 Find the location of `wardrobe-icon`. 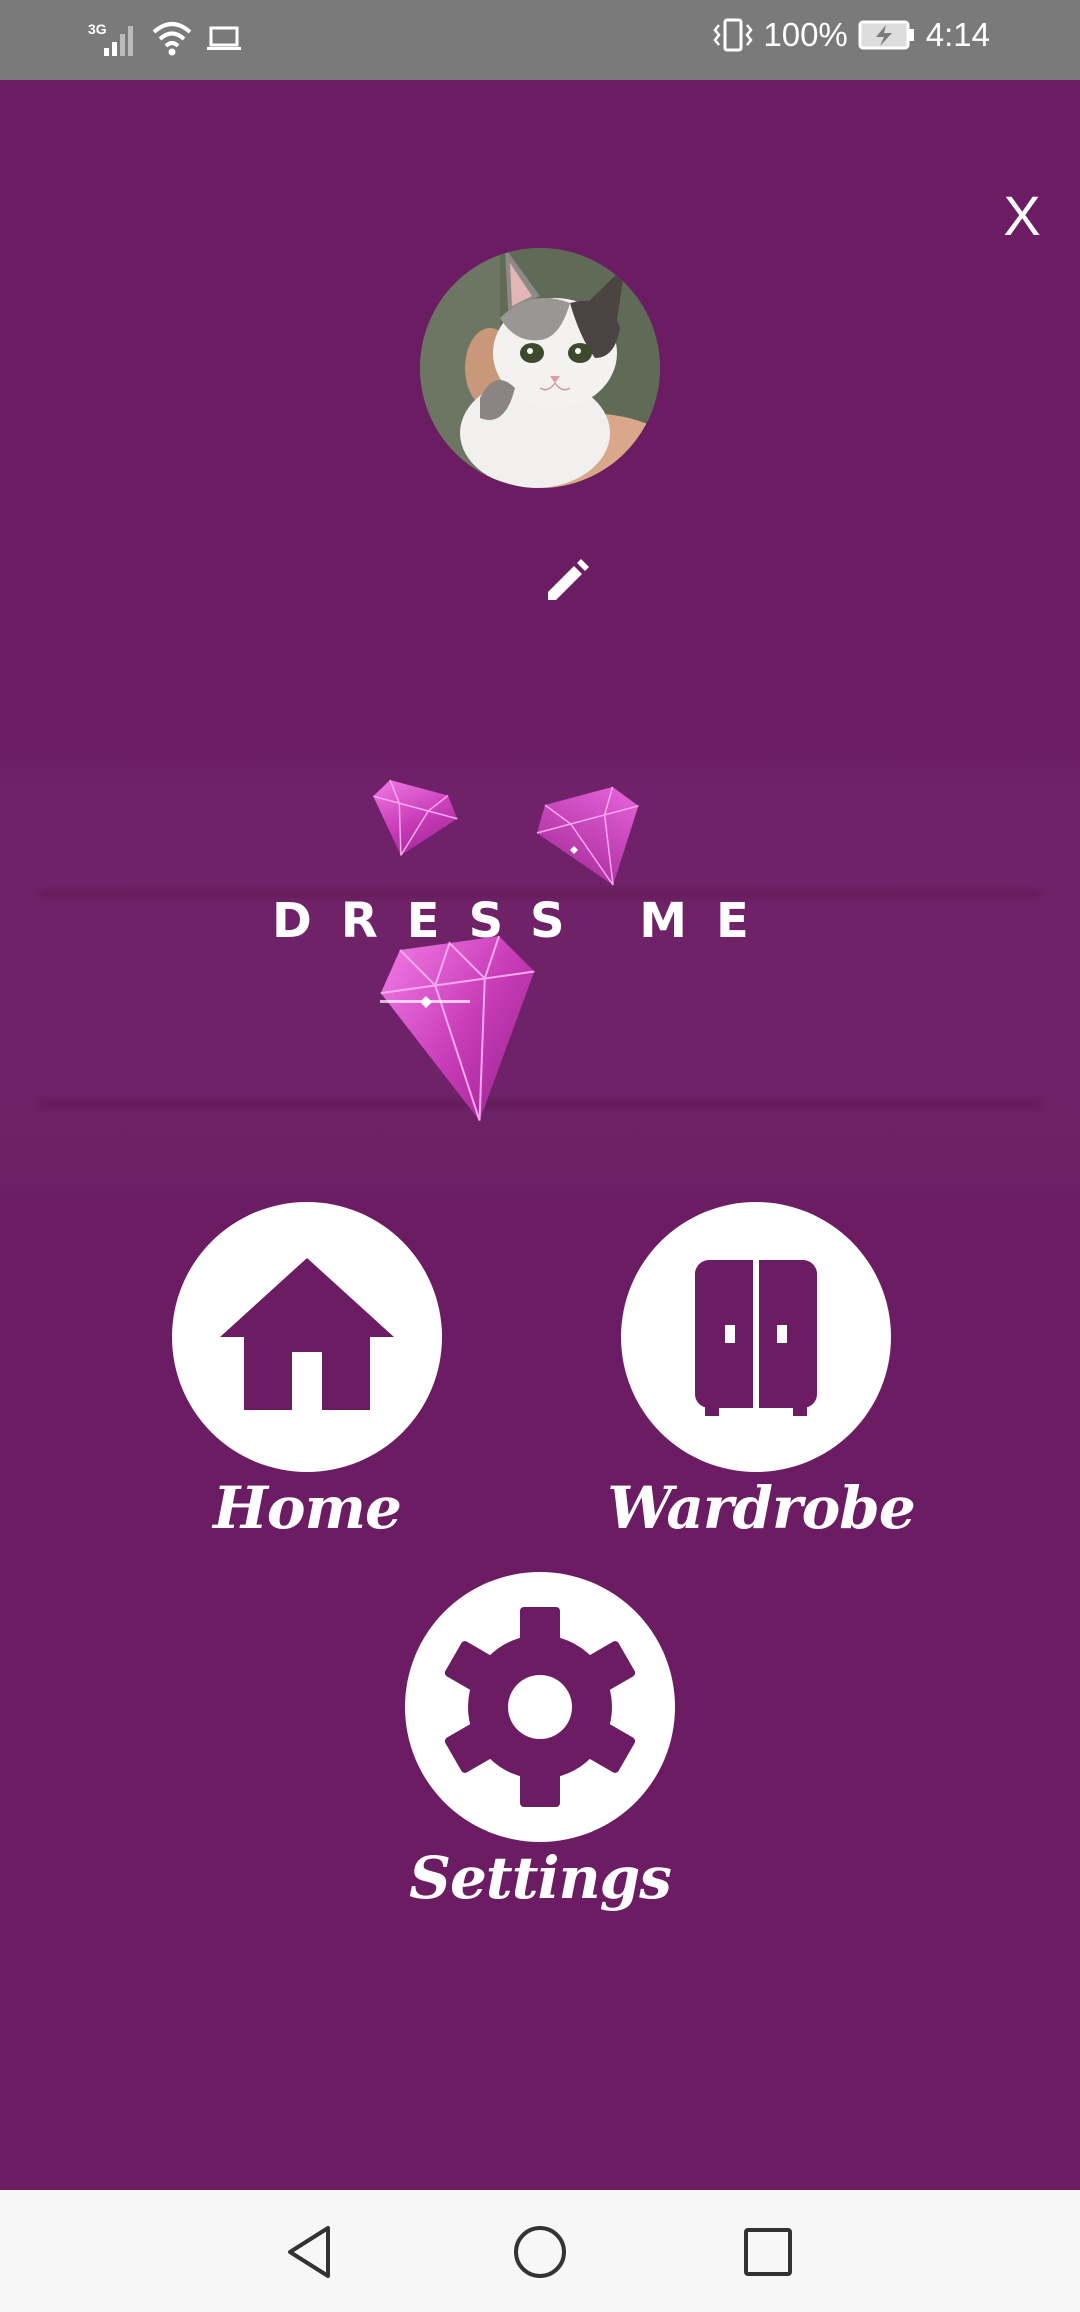

wardrobe-icon is located at coordinates (756, 1338).